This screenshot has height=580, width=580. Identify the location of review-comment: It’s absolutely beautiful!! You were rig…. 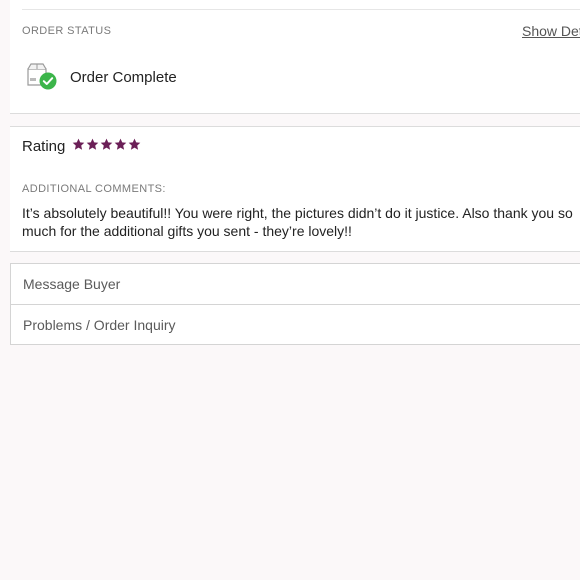
(297, 222).